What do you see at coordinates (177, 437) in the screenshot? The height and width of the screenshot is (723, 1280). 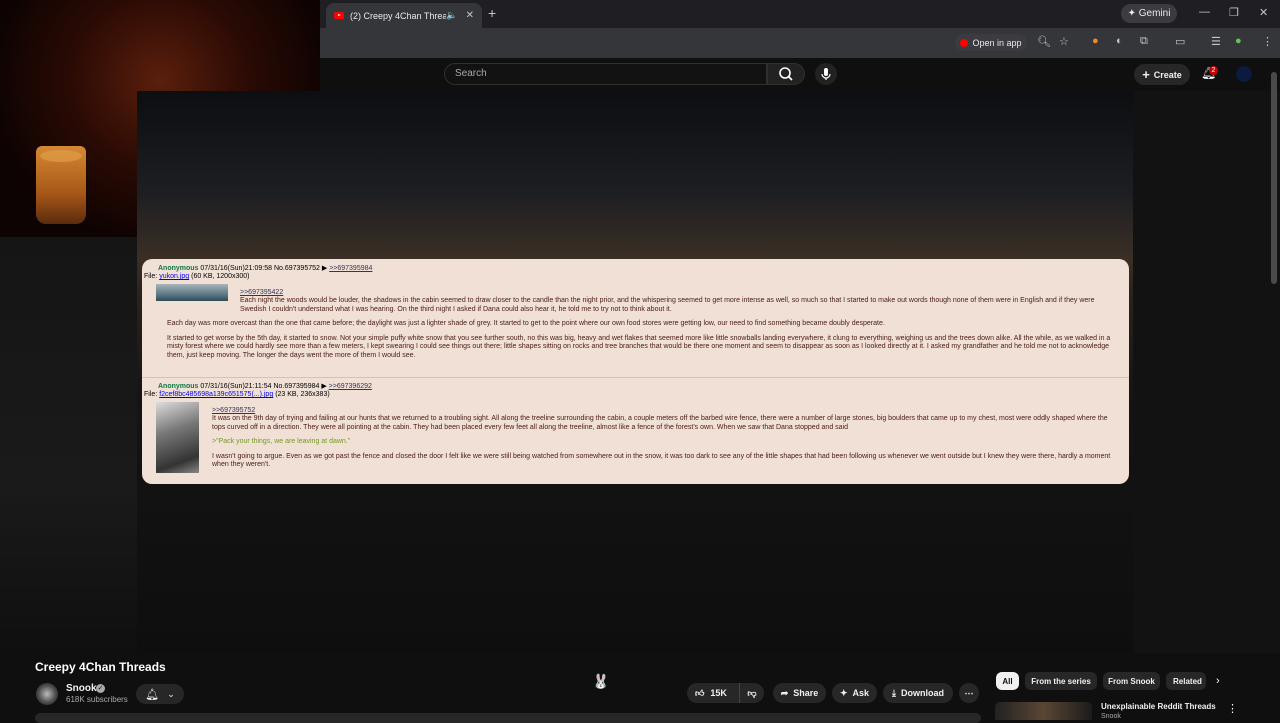 I see `post-thumbnail` at bounding box center [177, 437].